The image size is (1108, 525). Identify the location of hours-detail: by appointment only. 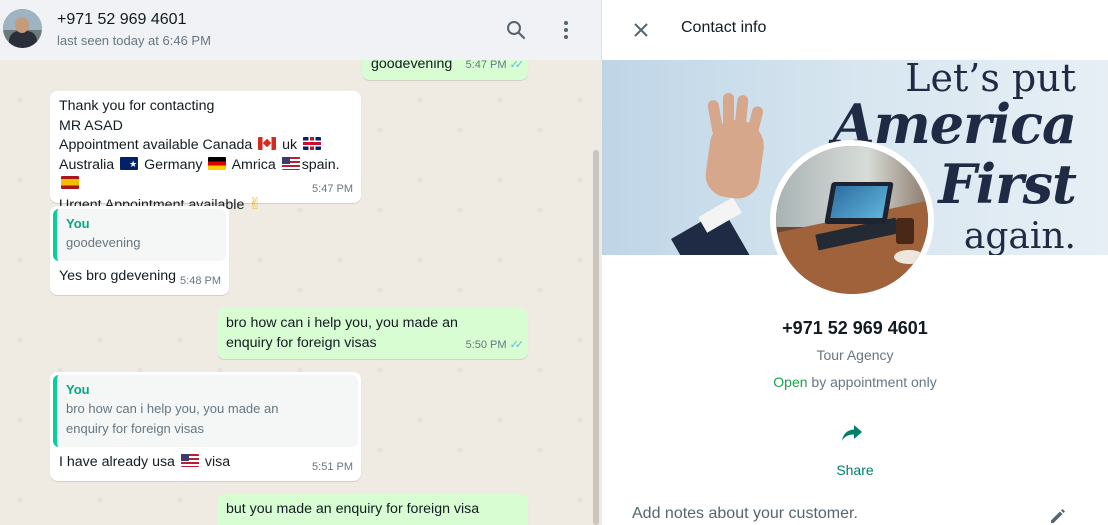
(872, 382).